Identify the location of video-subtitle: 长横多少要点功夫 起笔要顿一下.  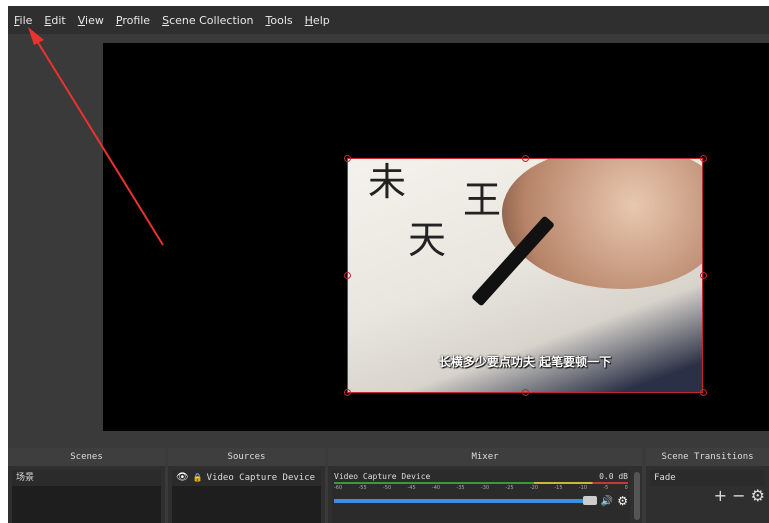
(525, 362).